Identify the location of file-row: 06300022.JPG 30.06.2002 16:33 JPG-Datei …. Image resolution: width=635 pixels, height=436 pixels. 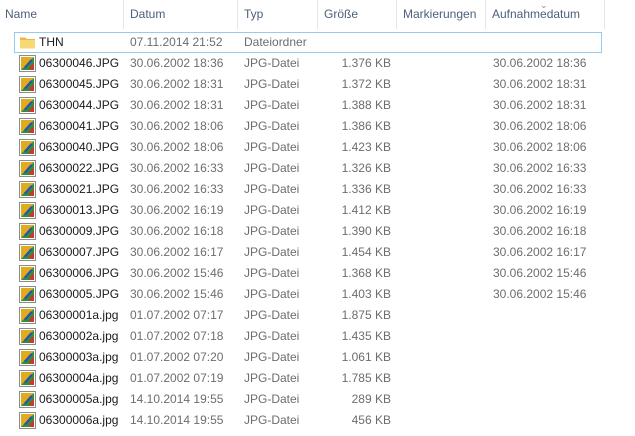
(317, 168).